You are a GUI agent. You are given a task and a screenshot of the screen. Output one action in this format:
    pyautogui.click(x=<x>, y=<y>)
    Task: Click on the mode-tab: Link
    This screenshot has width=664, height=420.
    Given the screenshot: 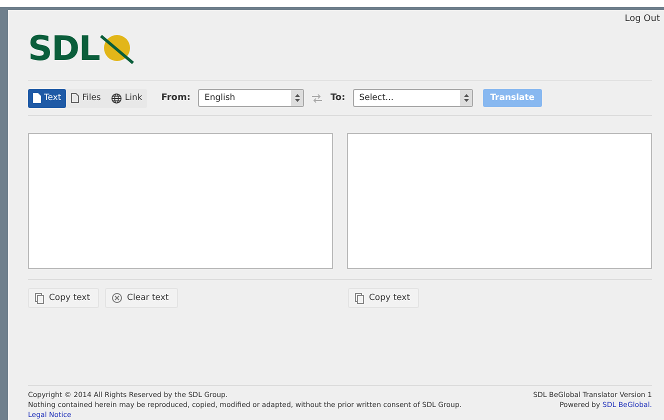 What is the action you would take?
    pyautogui.click(x=127, y=98)
    